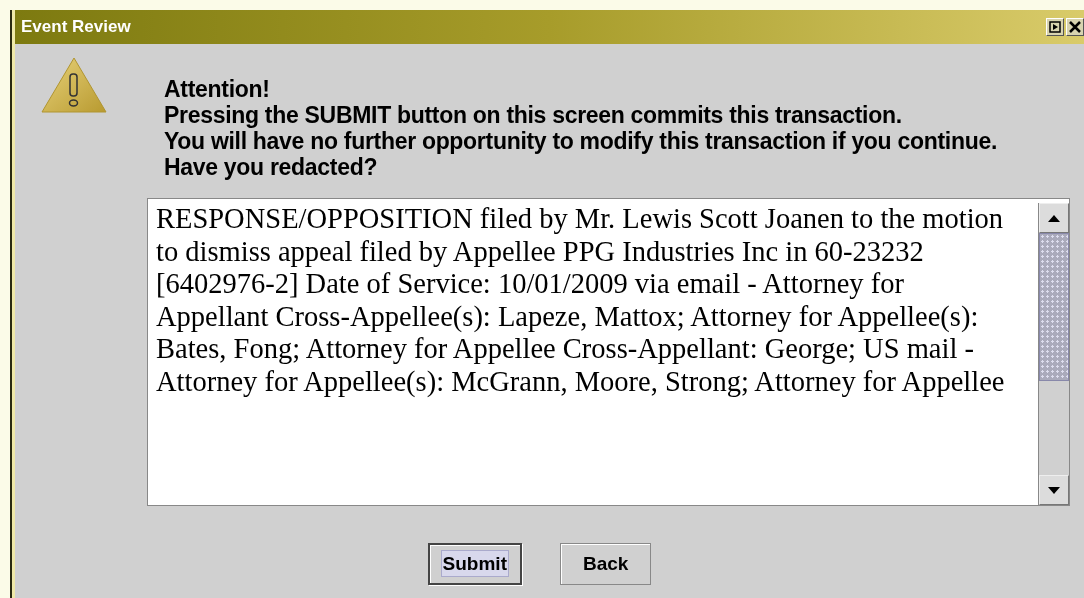  What do you see at coordinates (533, 115) in the screenshot?
I see `message-text: Pressing the SUBMIT button on this screen commits this transaction.` at bounding box center [533, 115].